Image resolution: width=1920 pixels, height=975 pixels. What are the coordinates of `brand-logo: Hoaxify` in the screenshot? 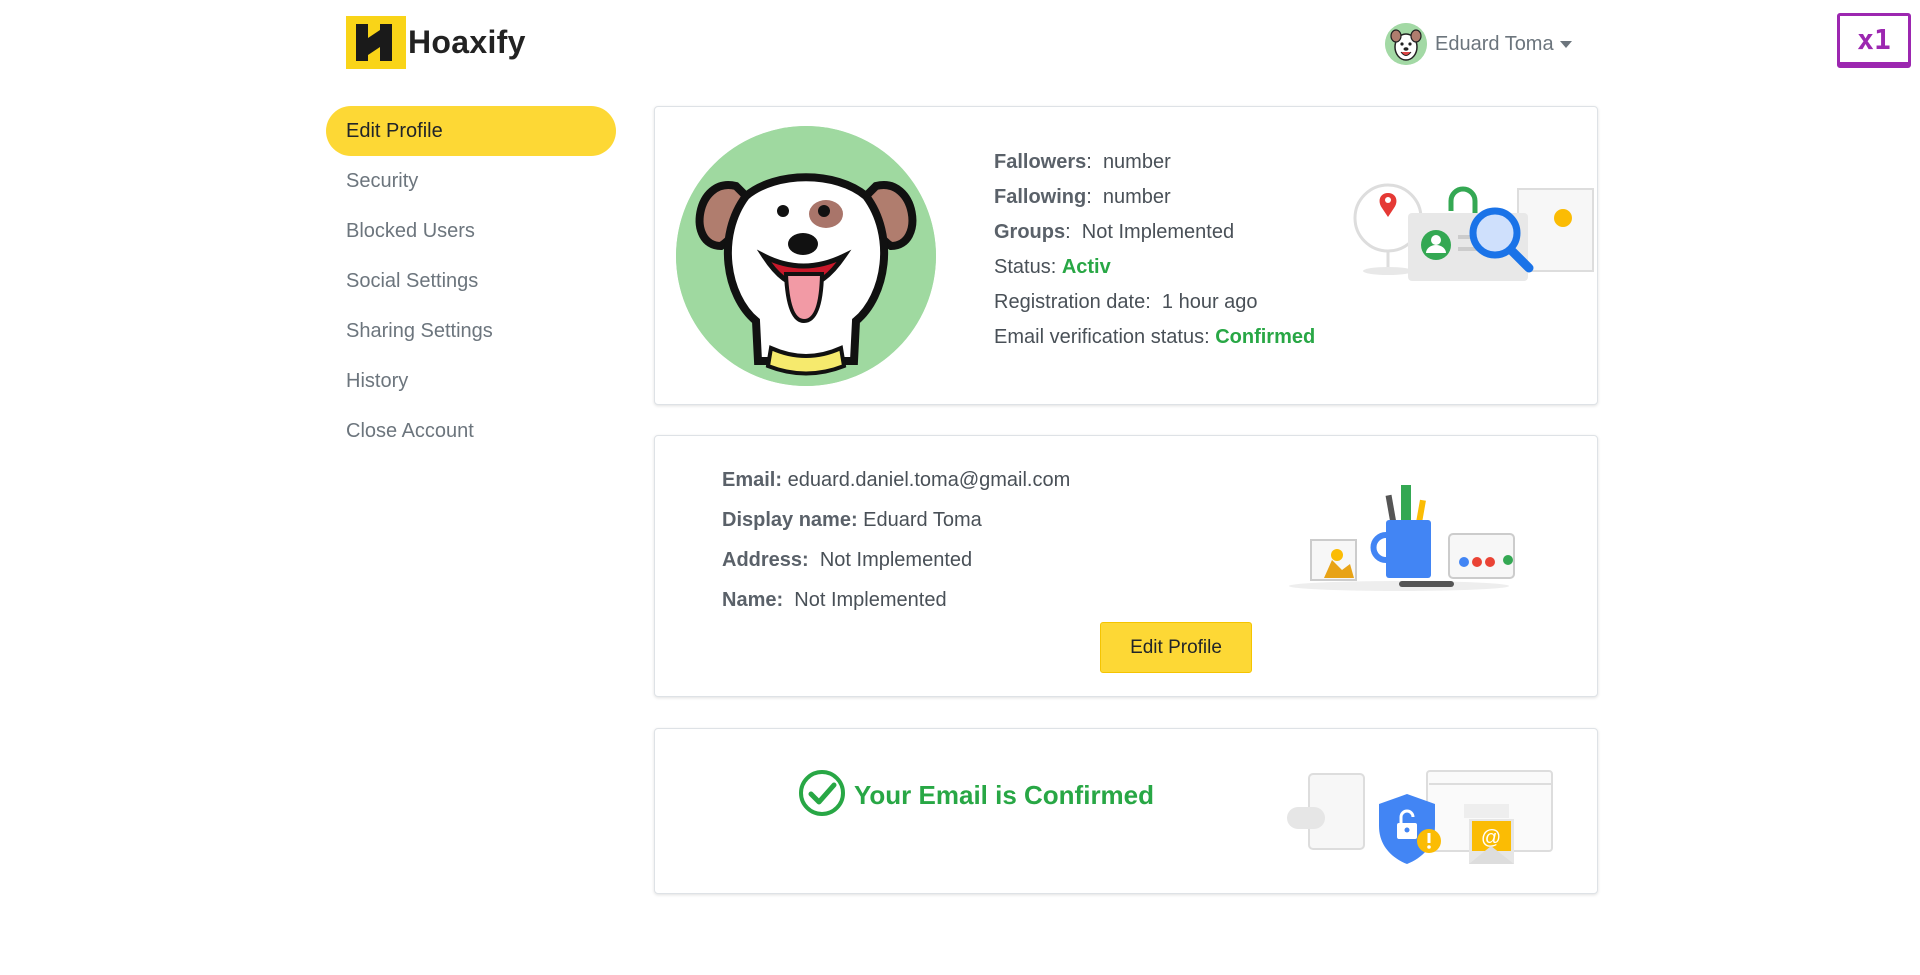 It's located at (436, 42).